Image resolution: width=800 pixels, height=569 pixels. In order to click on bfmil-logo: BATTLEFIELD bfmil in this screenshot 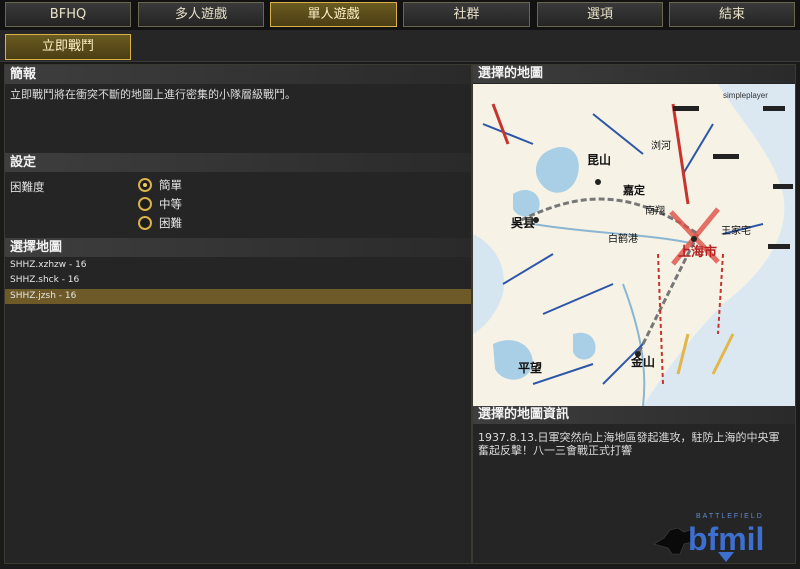, I will do `click(722, 536)`.